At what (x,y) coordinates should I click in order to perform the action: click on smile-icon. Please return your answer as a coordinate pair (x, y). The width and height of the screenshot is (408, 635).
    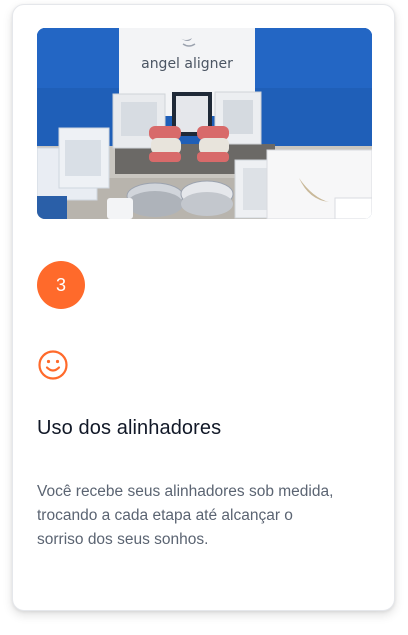
    Looking at the image, I should click on (53, 365).